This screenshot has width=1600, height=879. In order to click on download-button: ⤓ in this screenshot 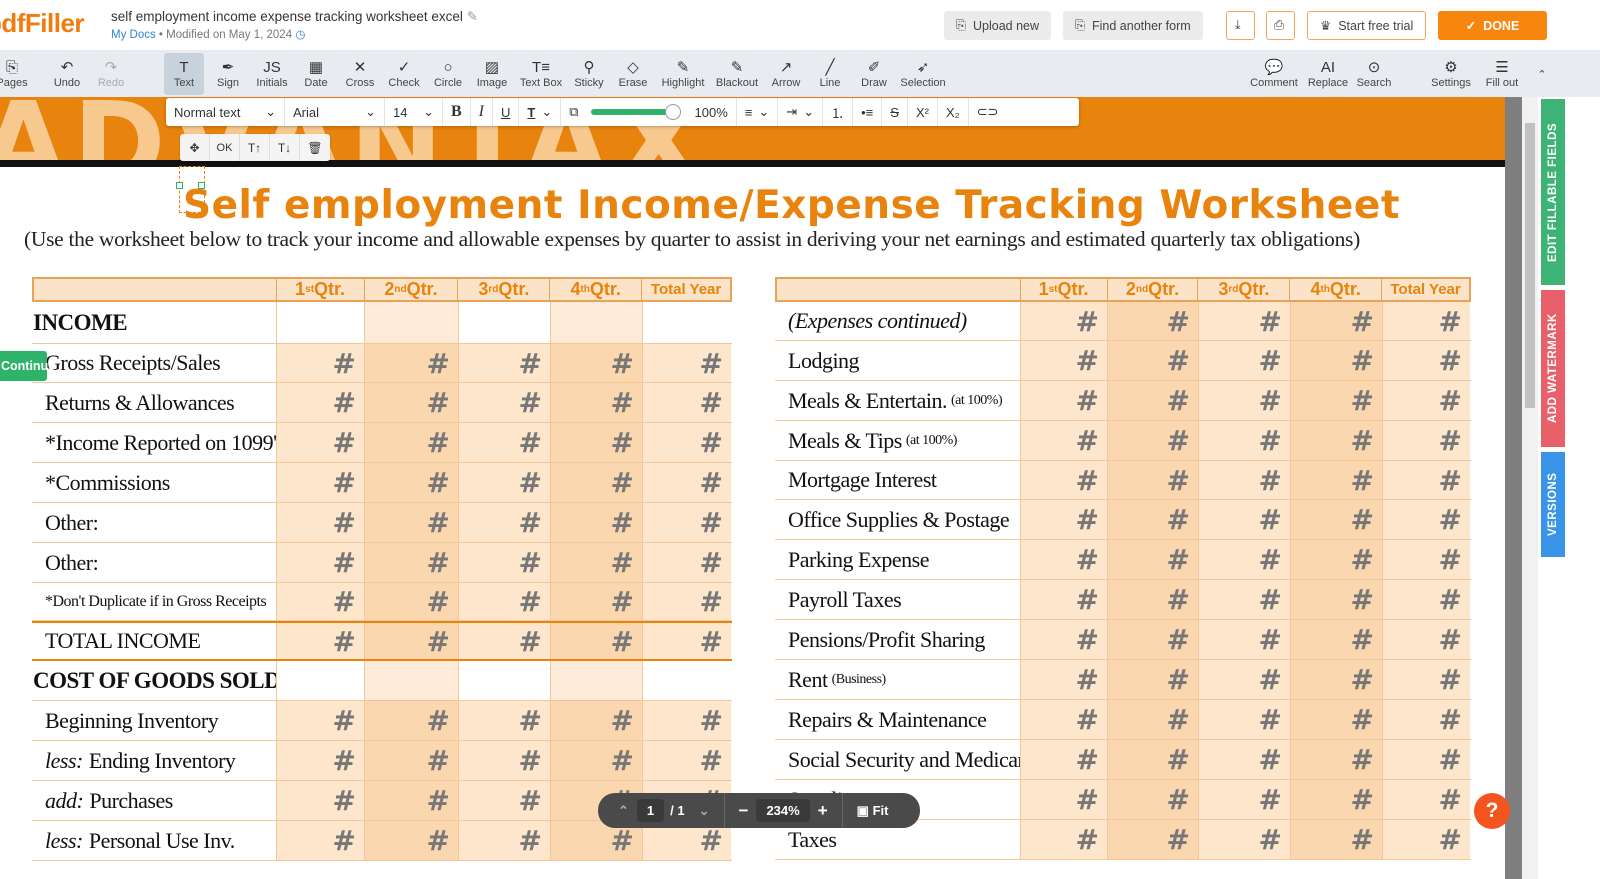, I will do `click(1240, 25)`.